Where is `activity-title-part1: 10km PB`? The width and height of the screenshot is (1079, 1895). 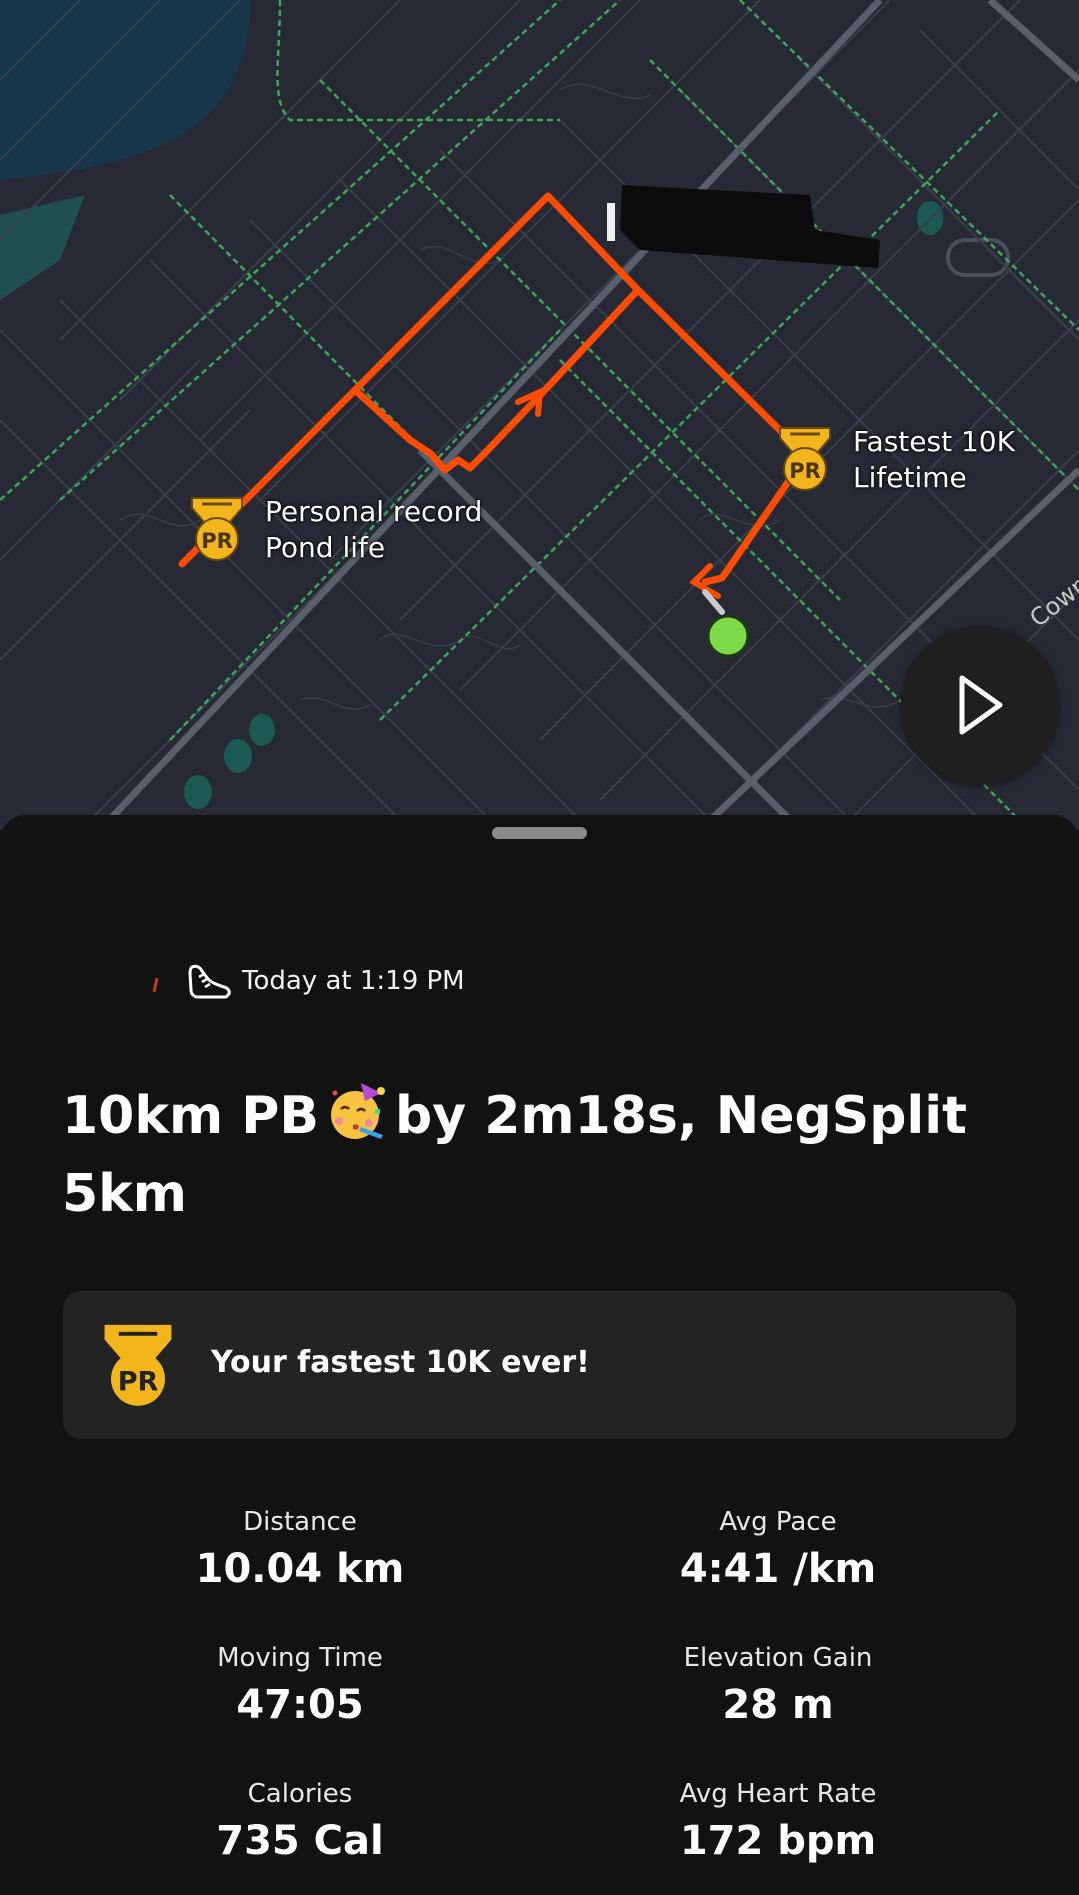 activity-title-part1: 10km PB is located at coordinates (190, 1116).